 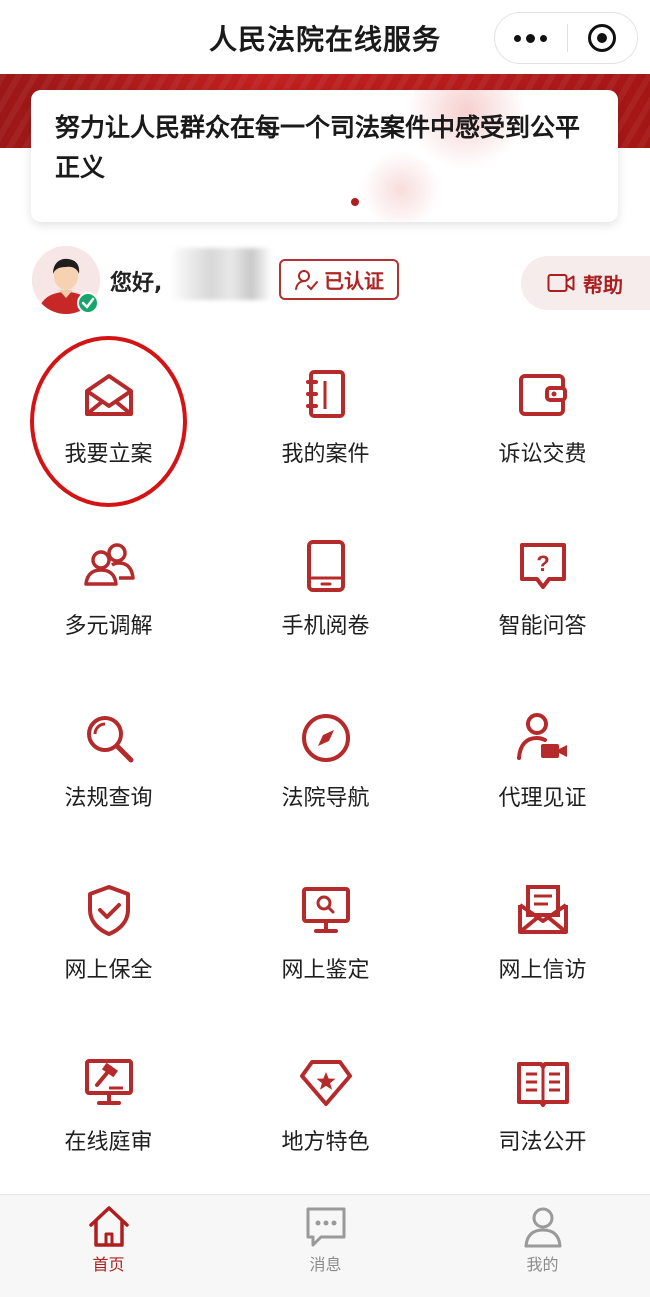 What do you see at coordinates (108, 422) in the screenshot?
I see `service-file-case: 我要立案` at bounding box center [108, 422].